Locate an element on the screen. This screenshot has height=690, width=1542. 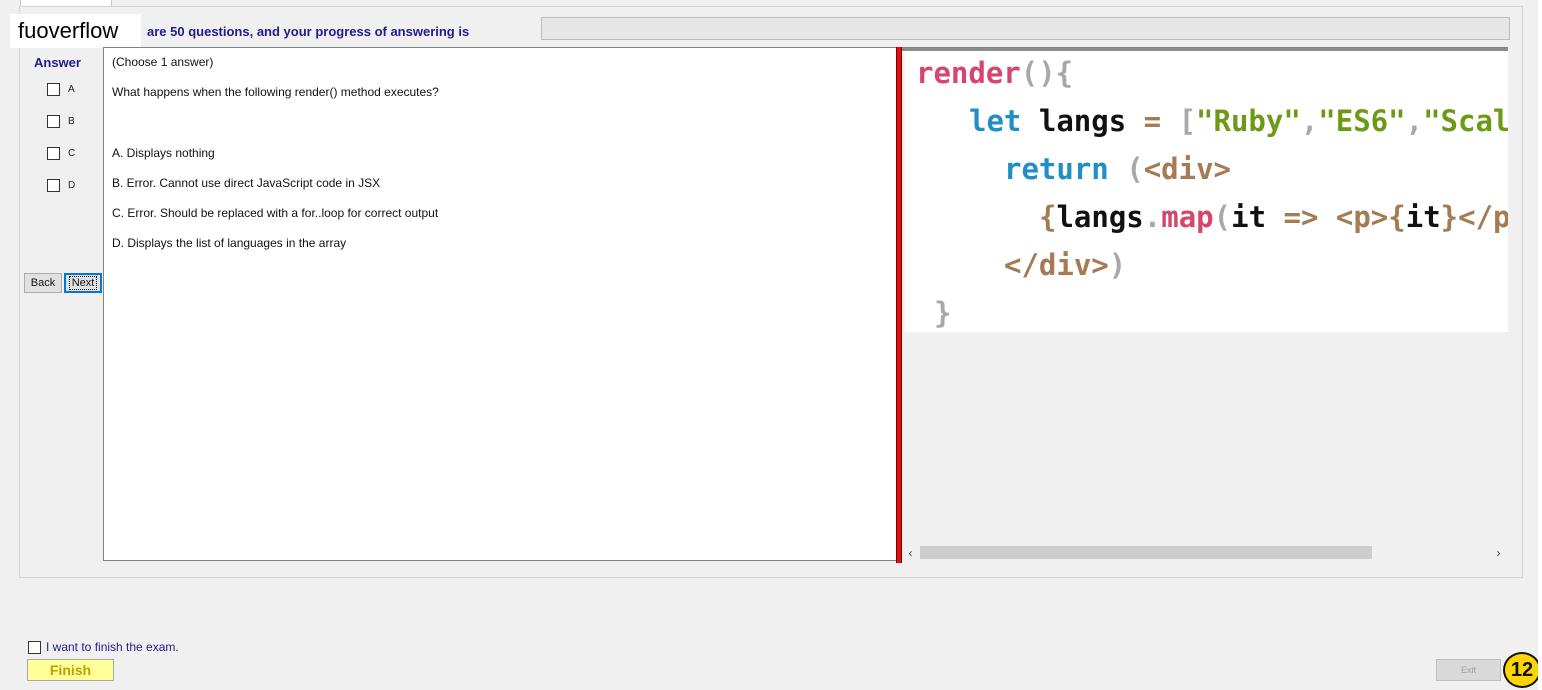
code-token: ) is located at coordinates (1117, 265).